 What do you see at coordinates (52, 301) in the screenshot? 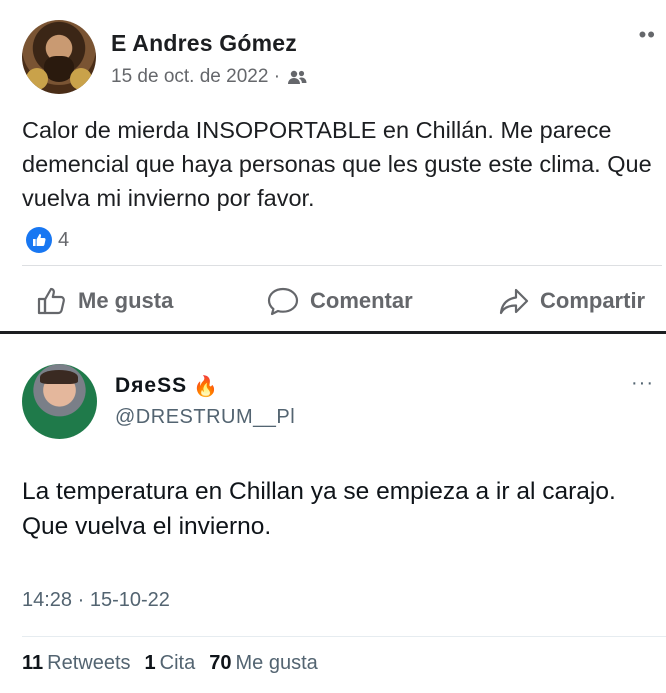
I see `thumbs-up-icon` at bounding box center [52, 301].